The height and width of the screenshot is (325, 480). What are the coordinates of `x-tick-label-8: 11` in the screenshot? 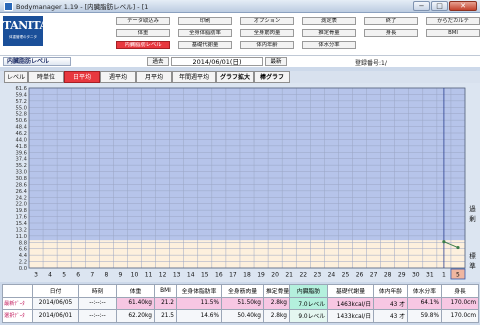 It's located at (149, 275).